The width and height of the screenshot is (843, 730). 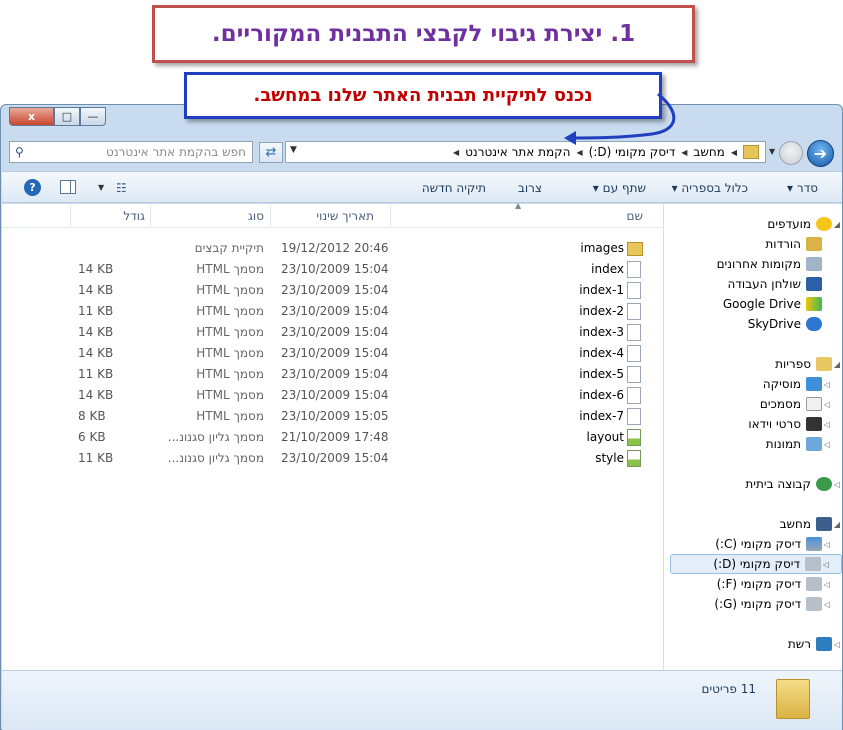 What do you see at coordinates (757, 364) in the screenshot?
I see `nav-libraries: ◢ ספריות` at bounding box center [757, 364].